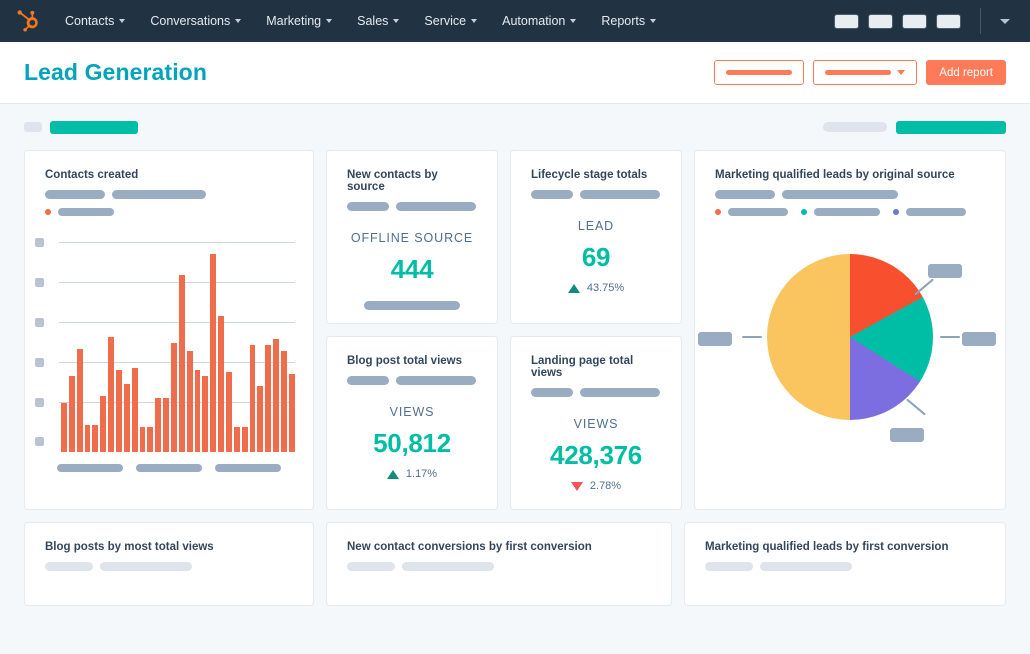 This screenshot has width=1030, height=654. Describe the element at coordinates (951, 127) in the screenshot. I see `filter-primary-redacted` at that location.